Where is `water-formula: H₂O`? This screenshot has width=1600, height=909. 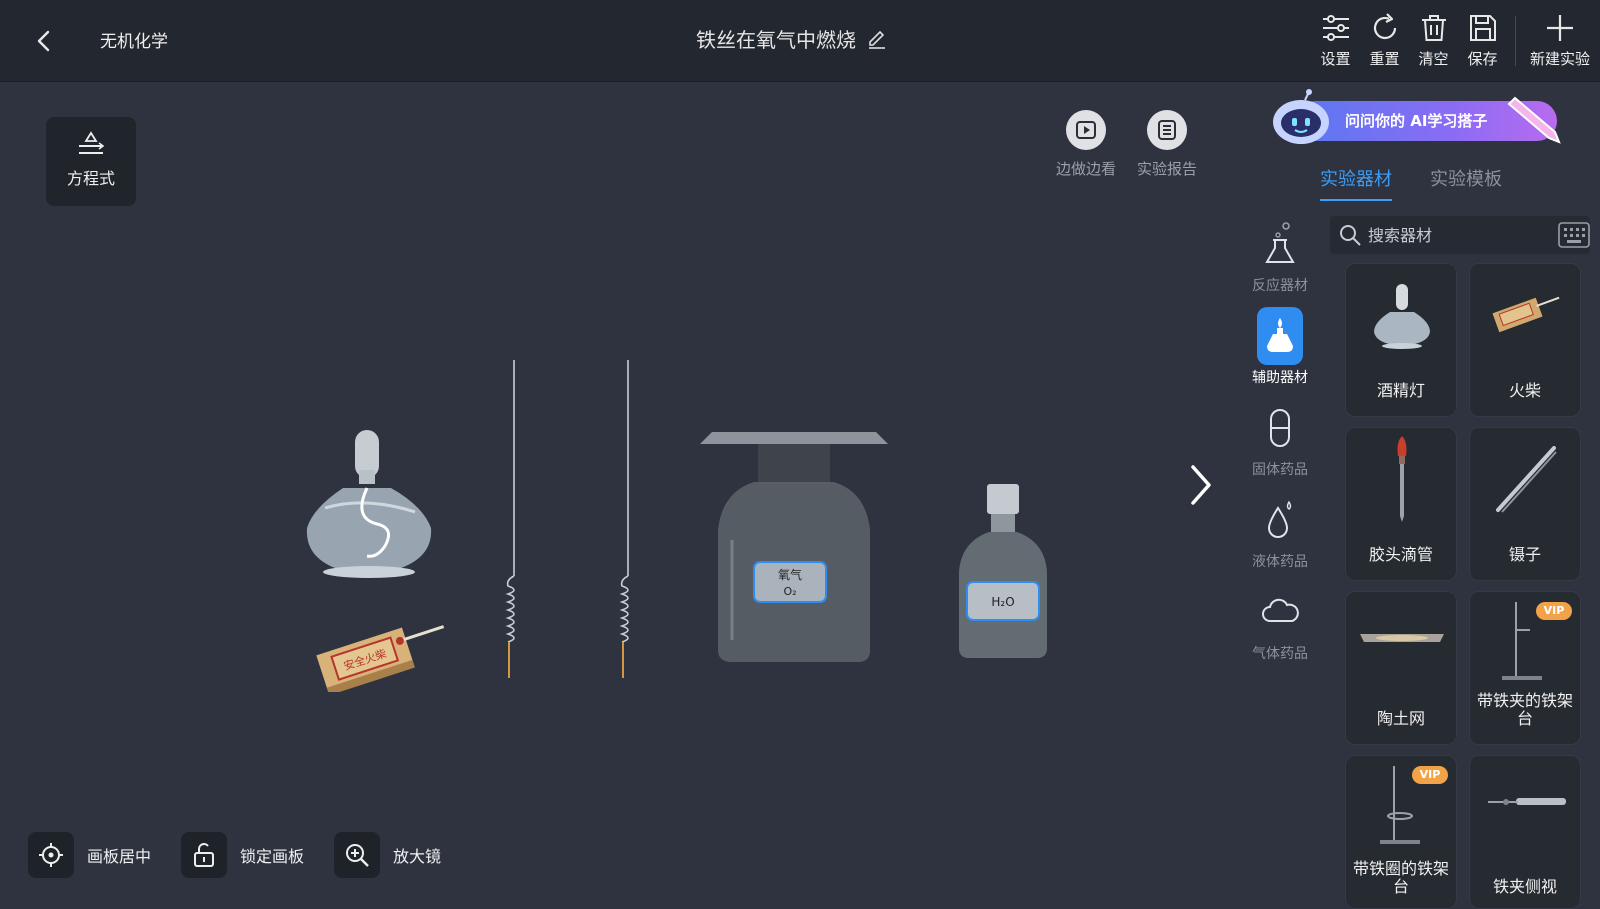
water-formula: H₂O is located at coordinates (1002, 602).